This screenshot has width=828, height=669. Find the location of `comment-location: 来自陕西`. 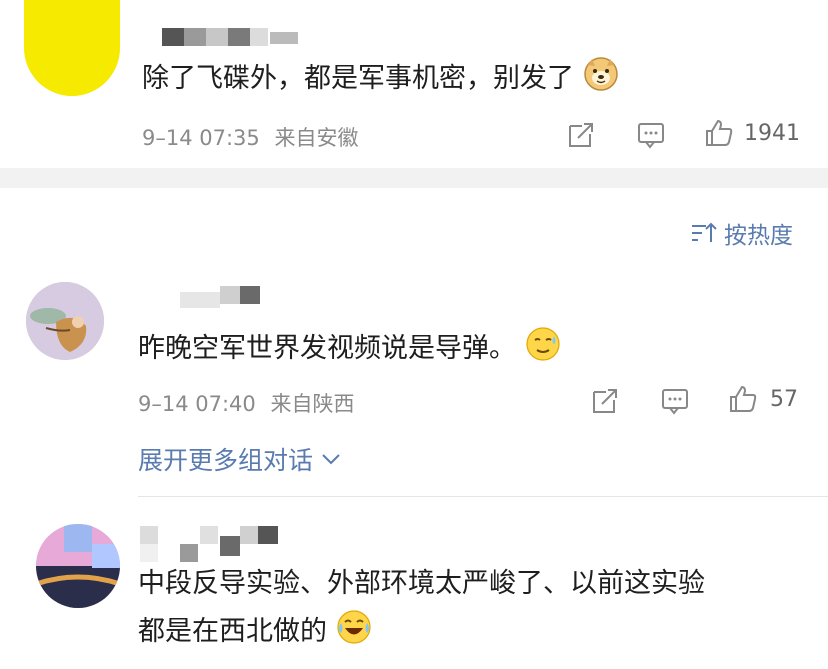

comment-location: 来自陕西 is located at coordinates (312, 404).